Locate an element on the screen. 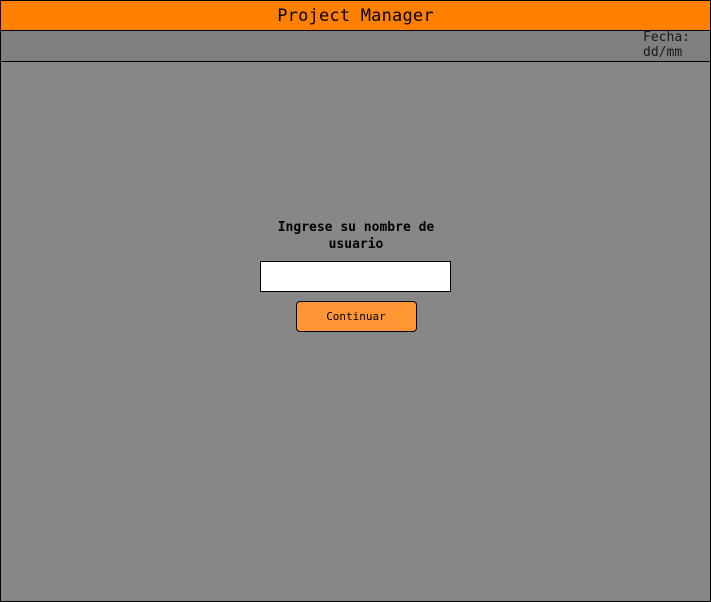  login-form: Ingrese su nombre de usuario Continuar is located at coordinates (356, 275).